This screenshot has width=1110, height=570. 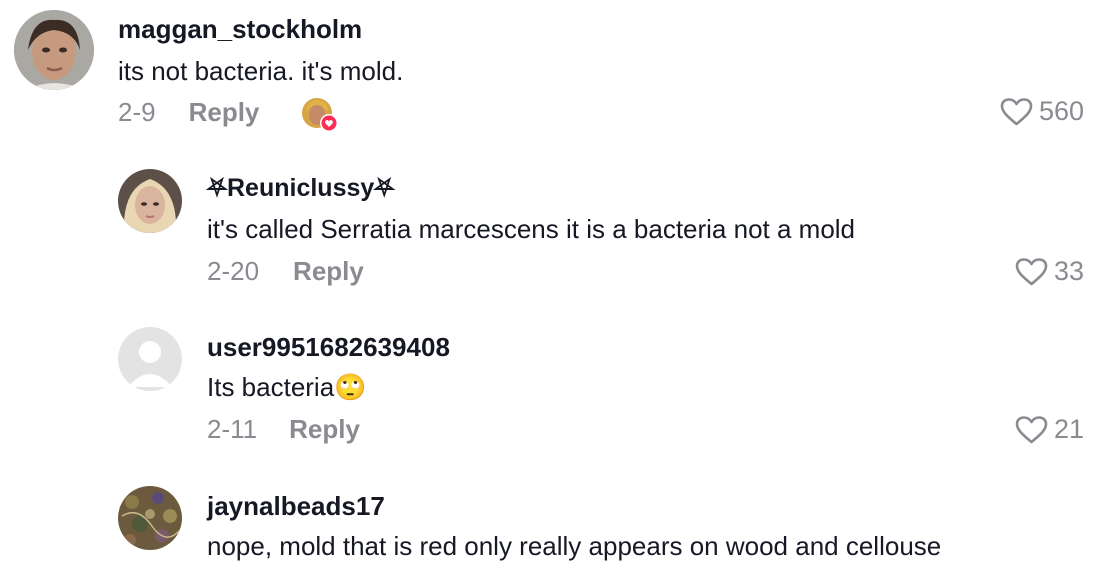 What do you see at coordinates (1049, 429) in the screenshot?
I see `like-button: 21` at bounding box center [1049, 429].